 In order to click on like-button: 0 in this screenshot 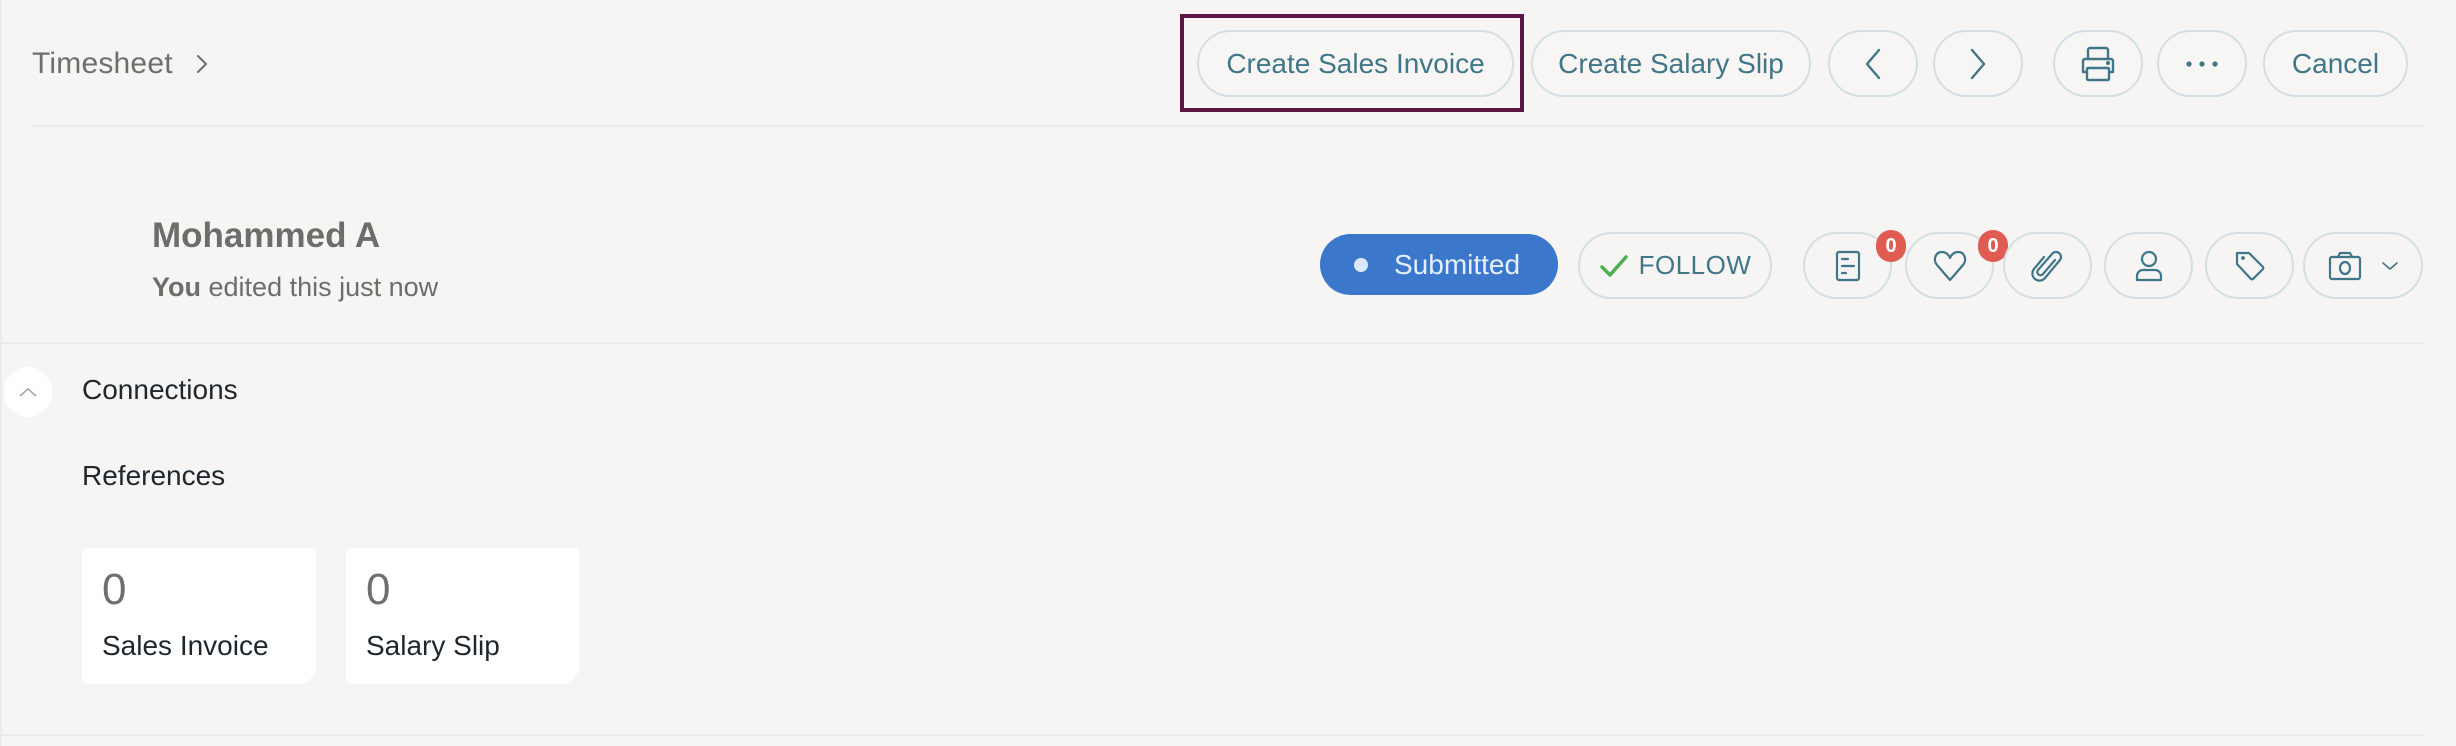, I will do `click(1956, 264)`.